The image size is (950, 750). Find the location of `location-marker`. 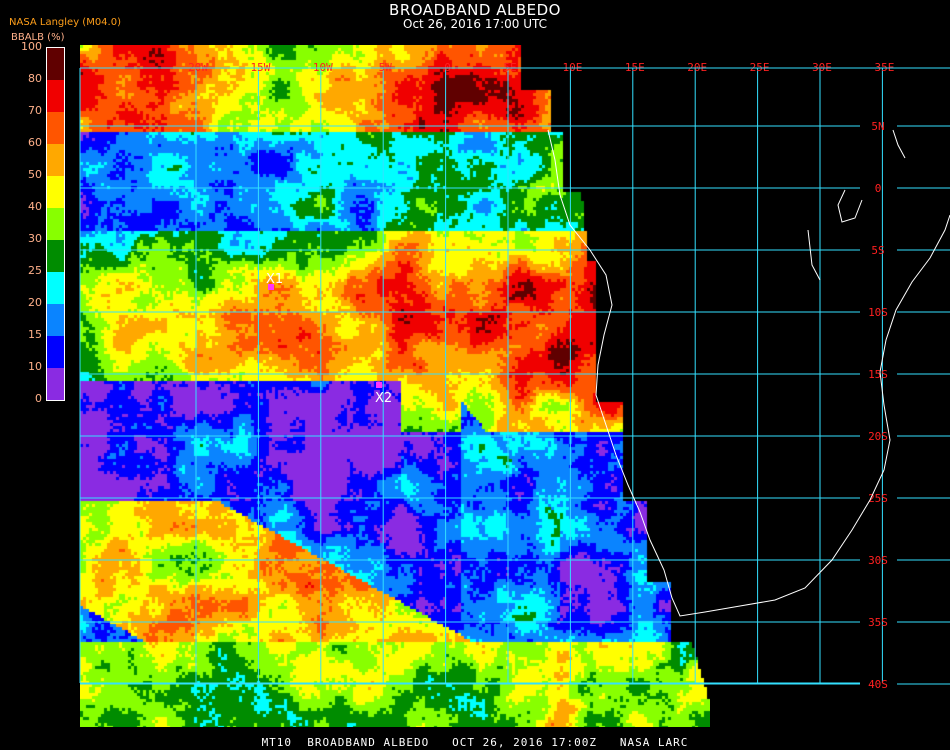

location-marker is located at coordinates (379, 385).